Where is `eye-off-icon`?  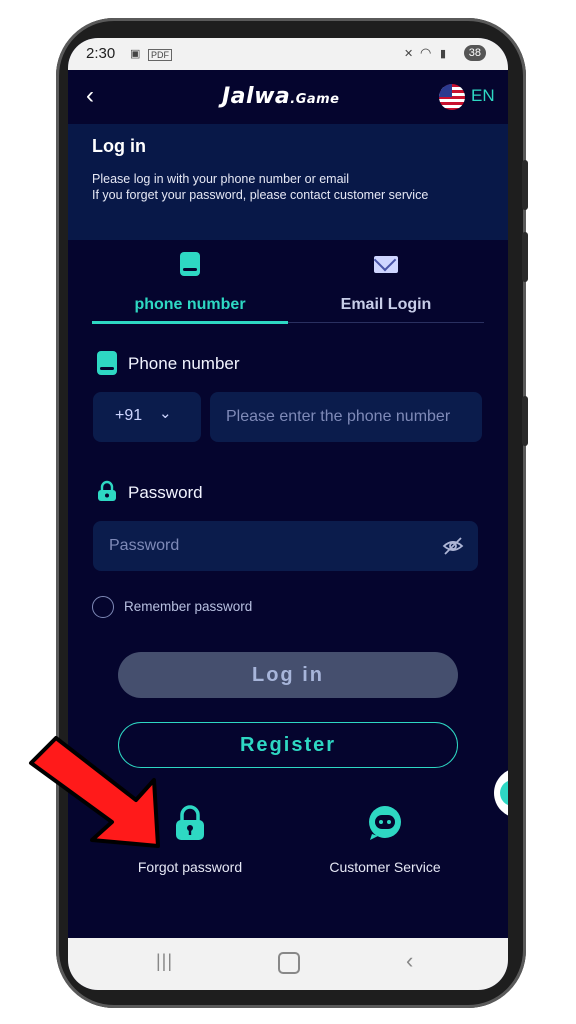
eye-off-icon is located at coordinates (453, 546).